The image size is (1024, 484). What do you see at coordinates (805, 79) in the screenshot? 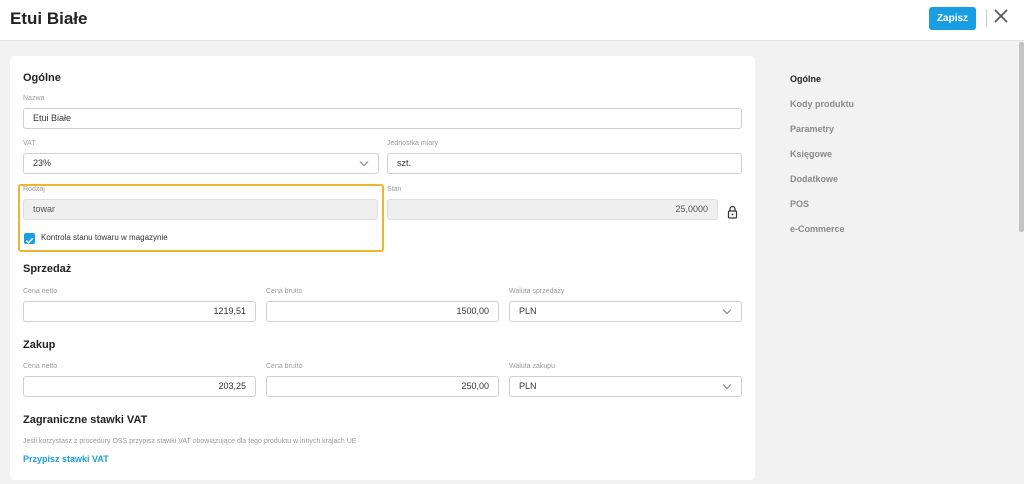
I see `nav-item-general: Ogólne` at bounding box center [805, 79].